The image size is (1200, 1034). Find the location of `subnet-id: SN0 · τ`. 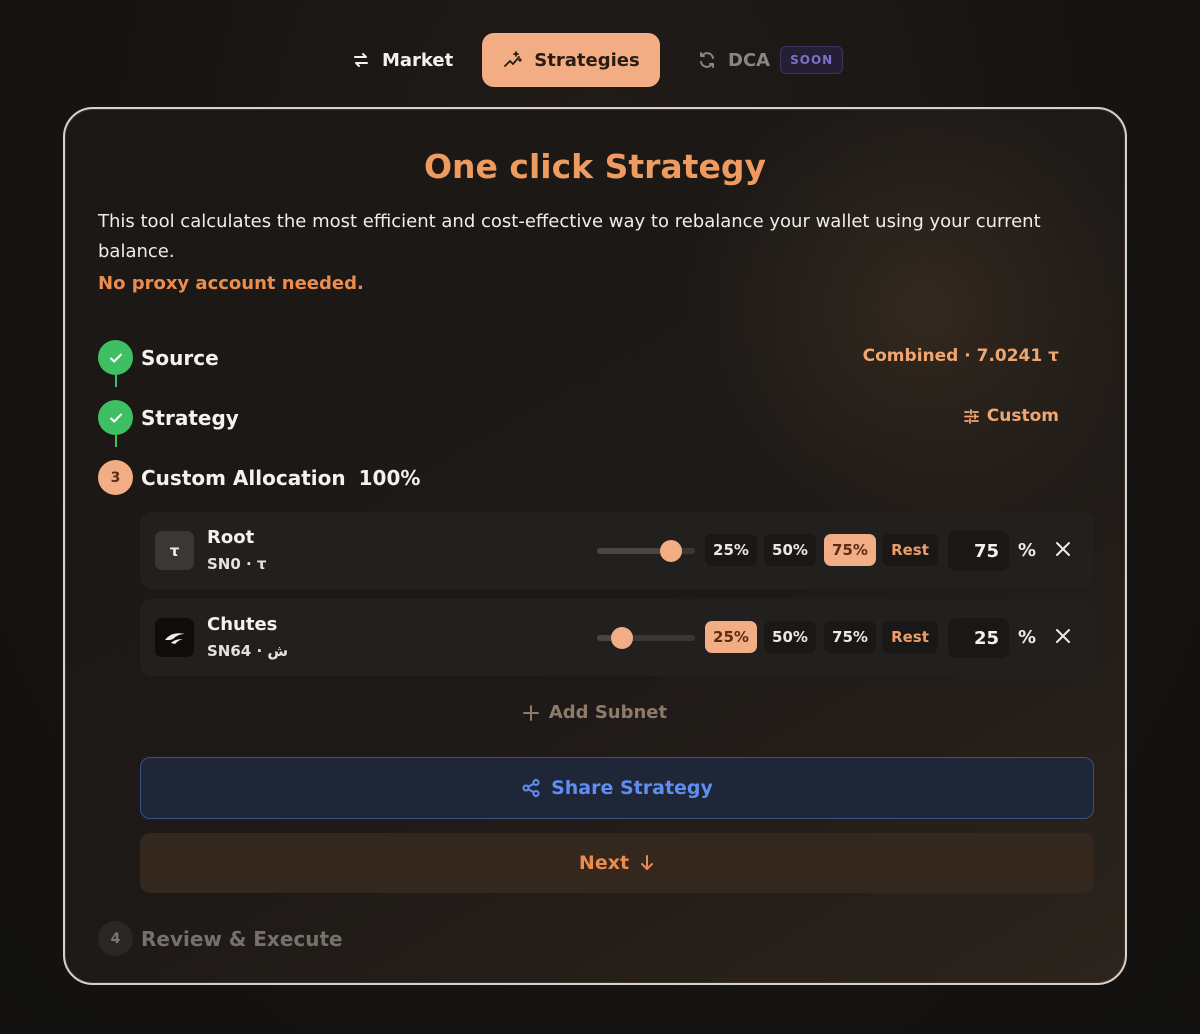

subnet-id: SN0 · τ is located at coordinates (237, 564).